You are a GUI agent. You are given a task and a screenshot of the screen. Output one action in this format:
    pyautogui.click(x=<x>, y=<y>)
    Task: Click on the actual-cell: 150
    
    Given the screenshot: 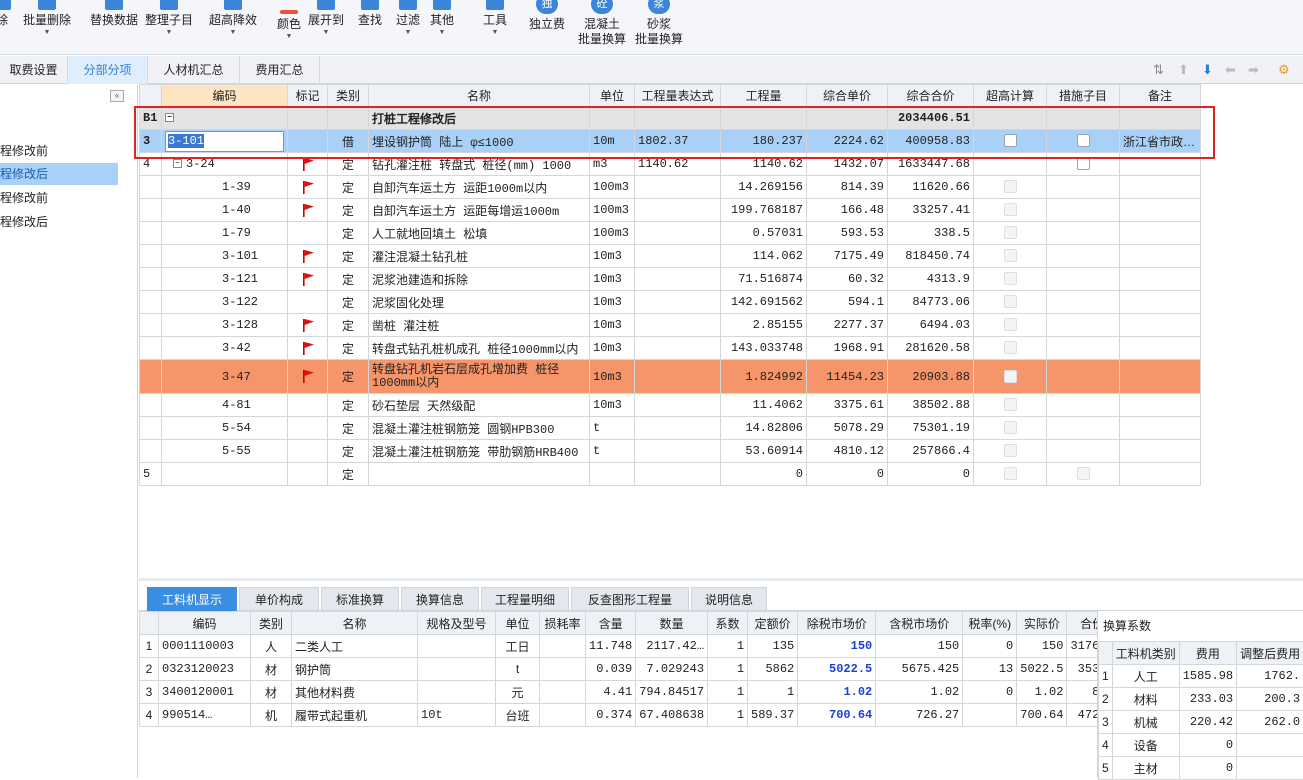 What is the action you would take?
    pyautogui.click(x=1042, y=646)
    